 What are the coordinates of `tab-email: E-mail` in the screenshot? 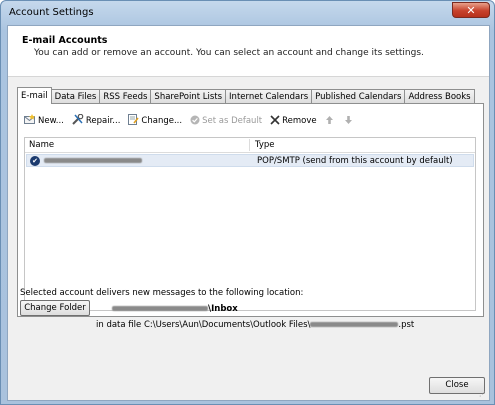 It's located at (34, 95).